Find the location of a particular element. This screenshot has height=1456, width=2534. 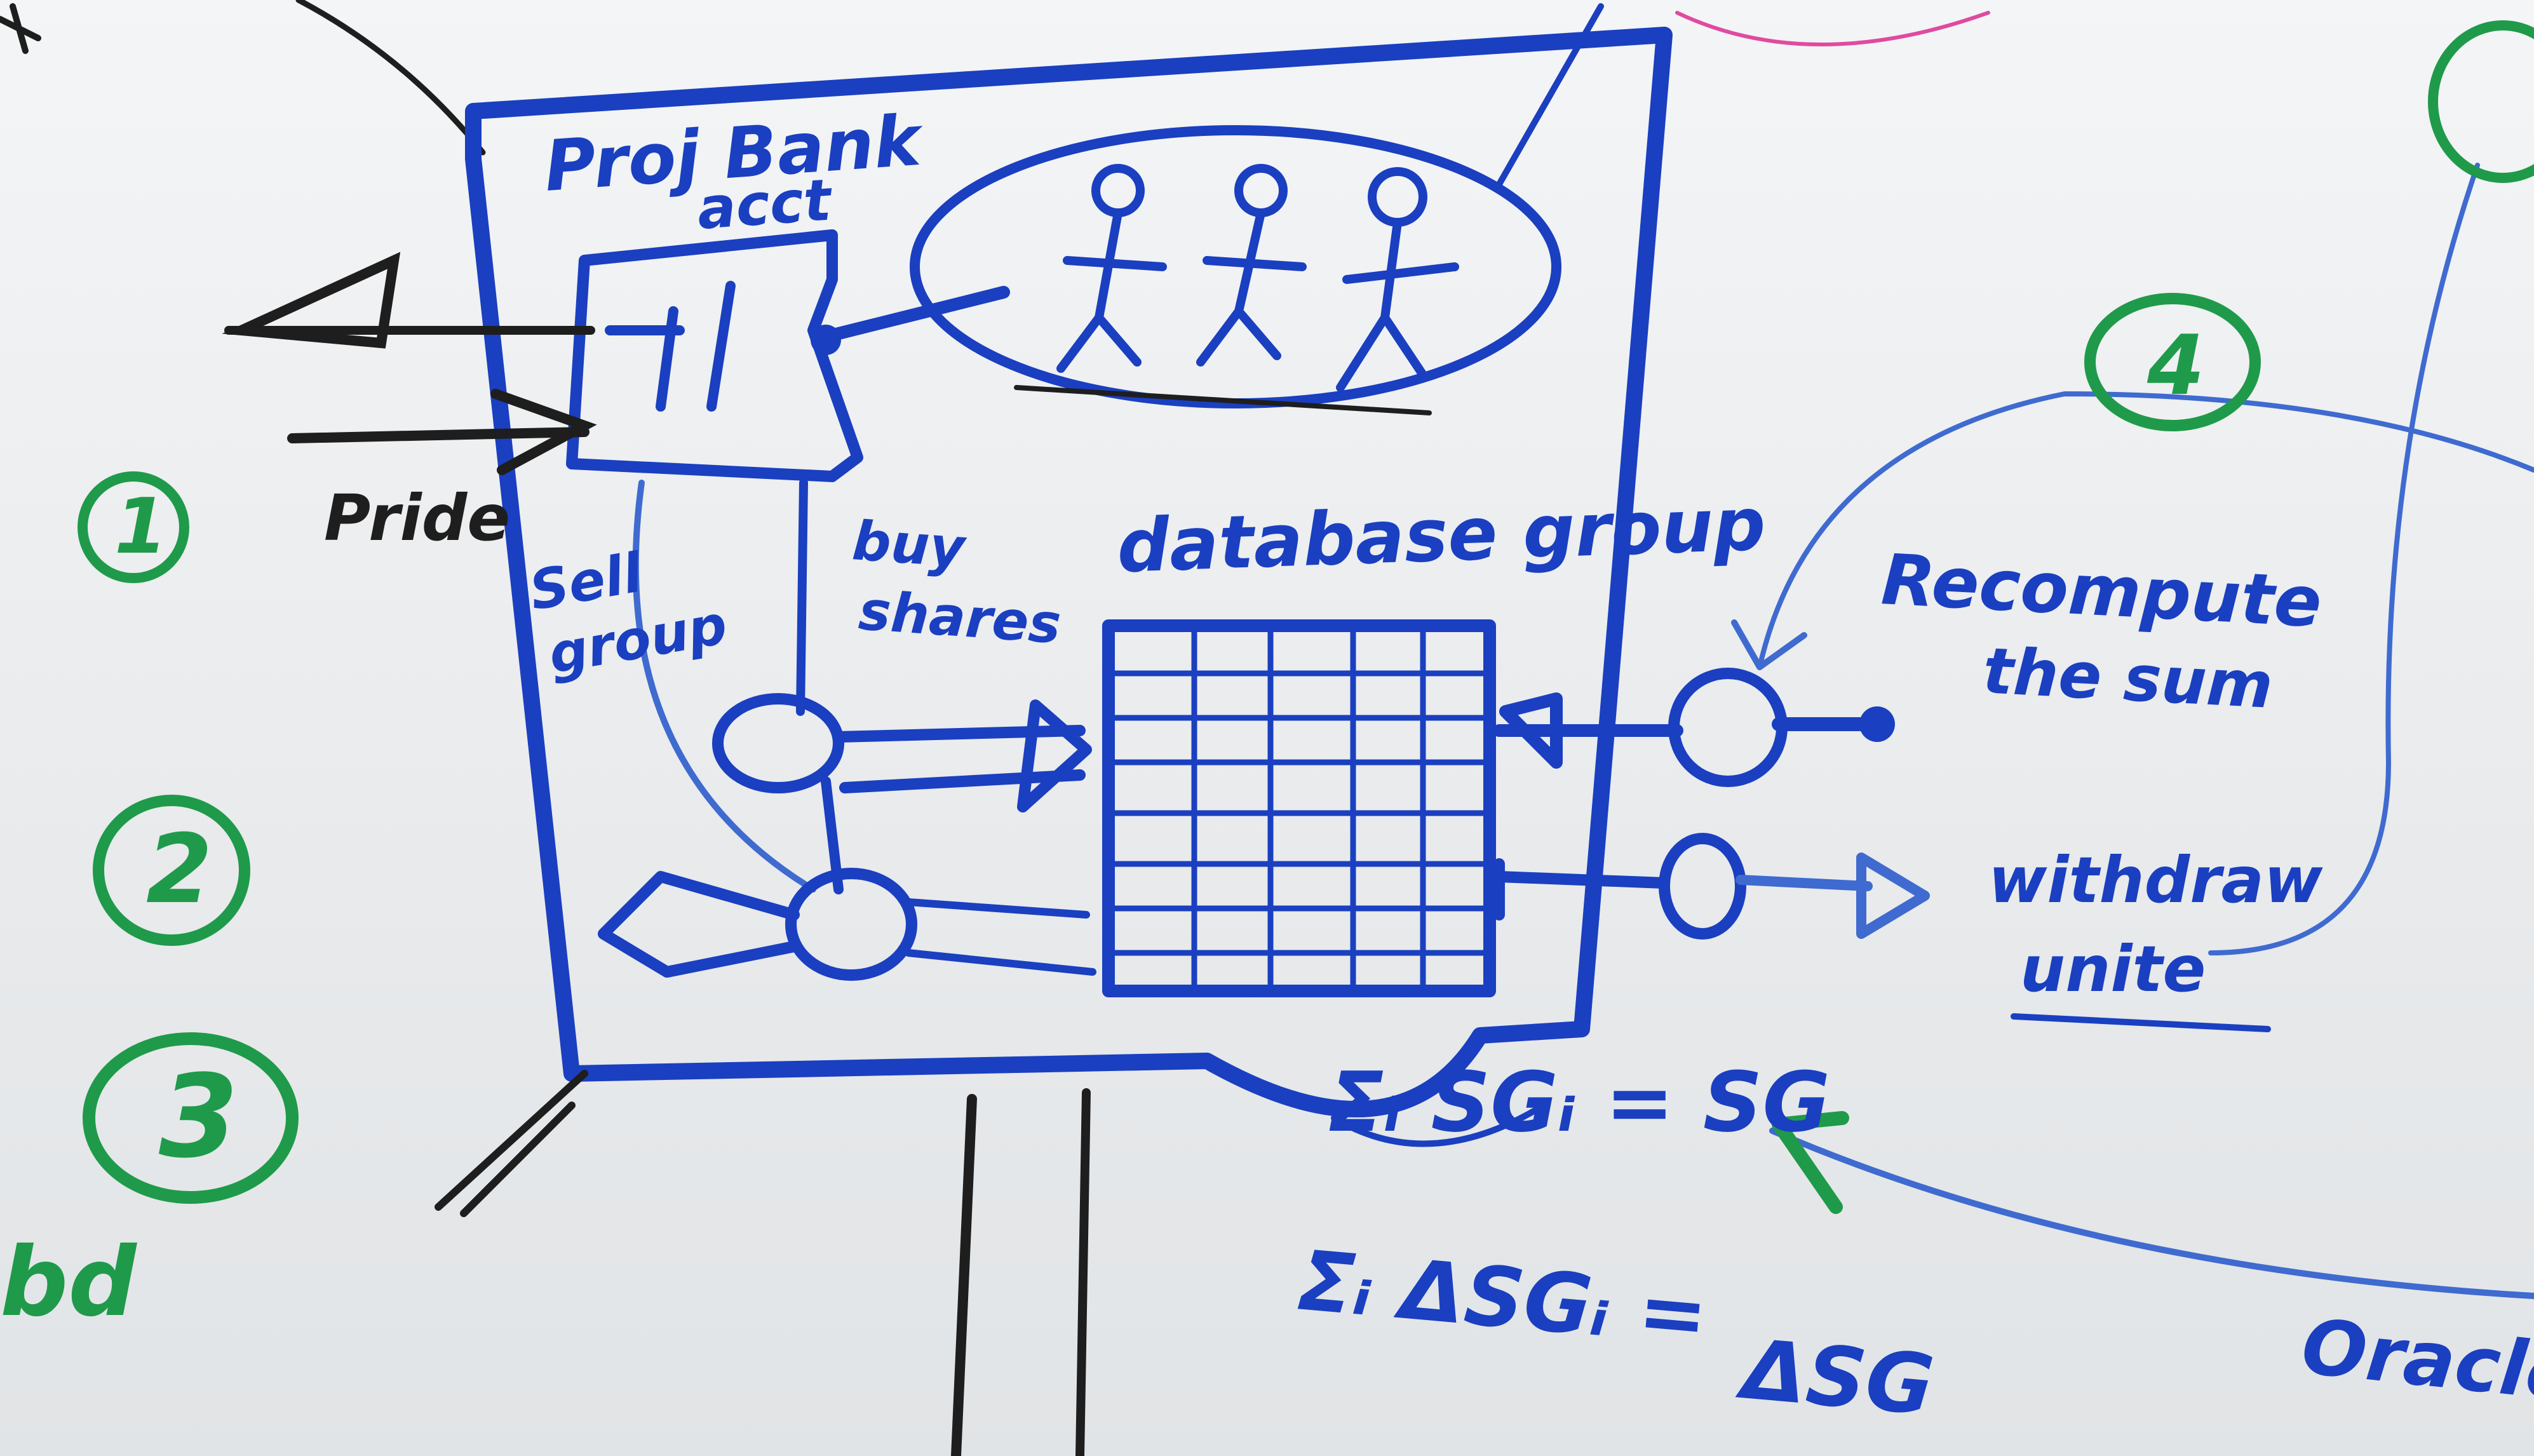

buy-node is located at coordinates (778, 743).